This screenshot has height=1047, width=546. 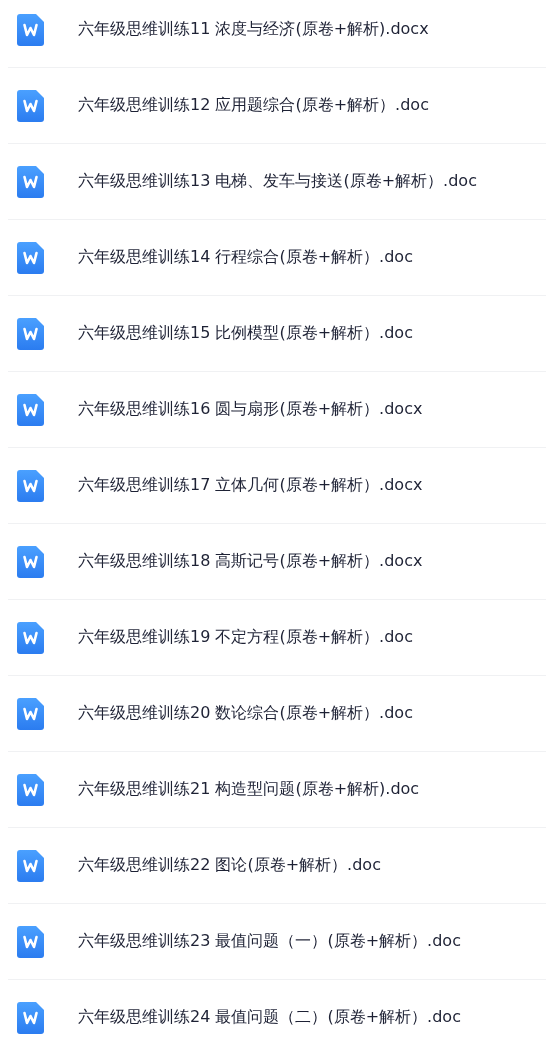 I want to click on file-name: 六年级思维训练14 行程综合(原卷+解析）.doc, so click(x=245, y=257).